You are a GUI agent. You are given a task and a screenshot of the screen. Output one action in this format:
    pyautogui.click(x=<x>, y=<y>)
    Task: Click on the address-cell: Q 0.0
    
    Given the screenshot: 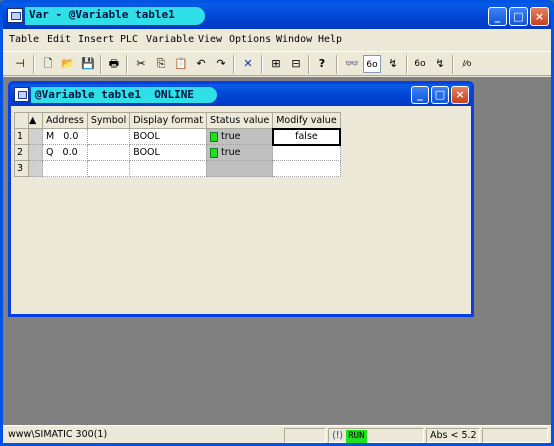 What is the action you would take?
    pyautogui.click(x=65, y=152)
    